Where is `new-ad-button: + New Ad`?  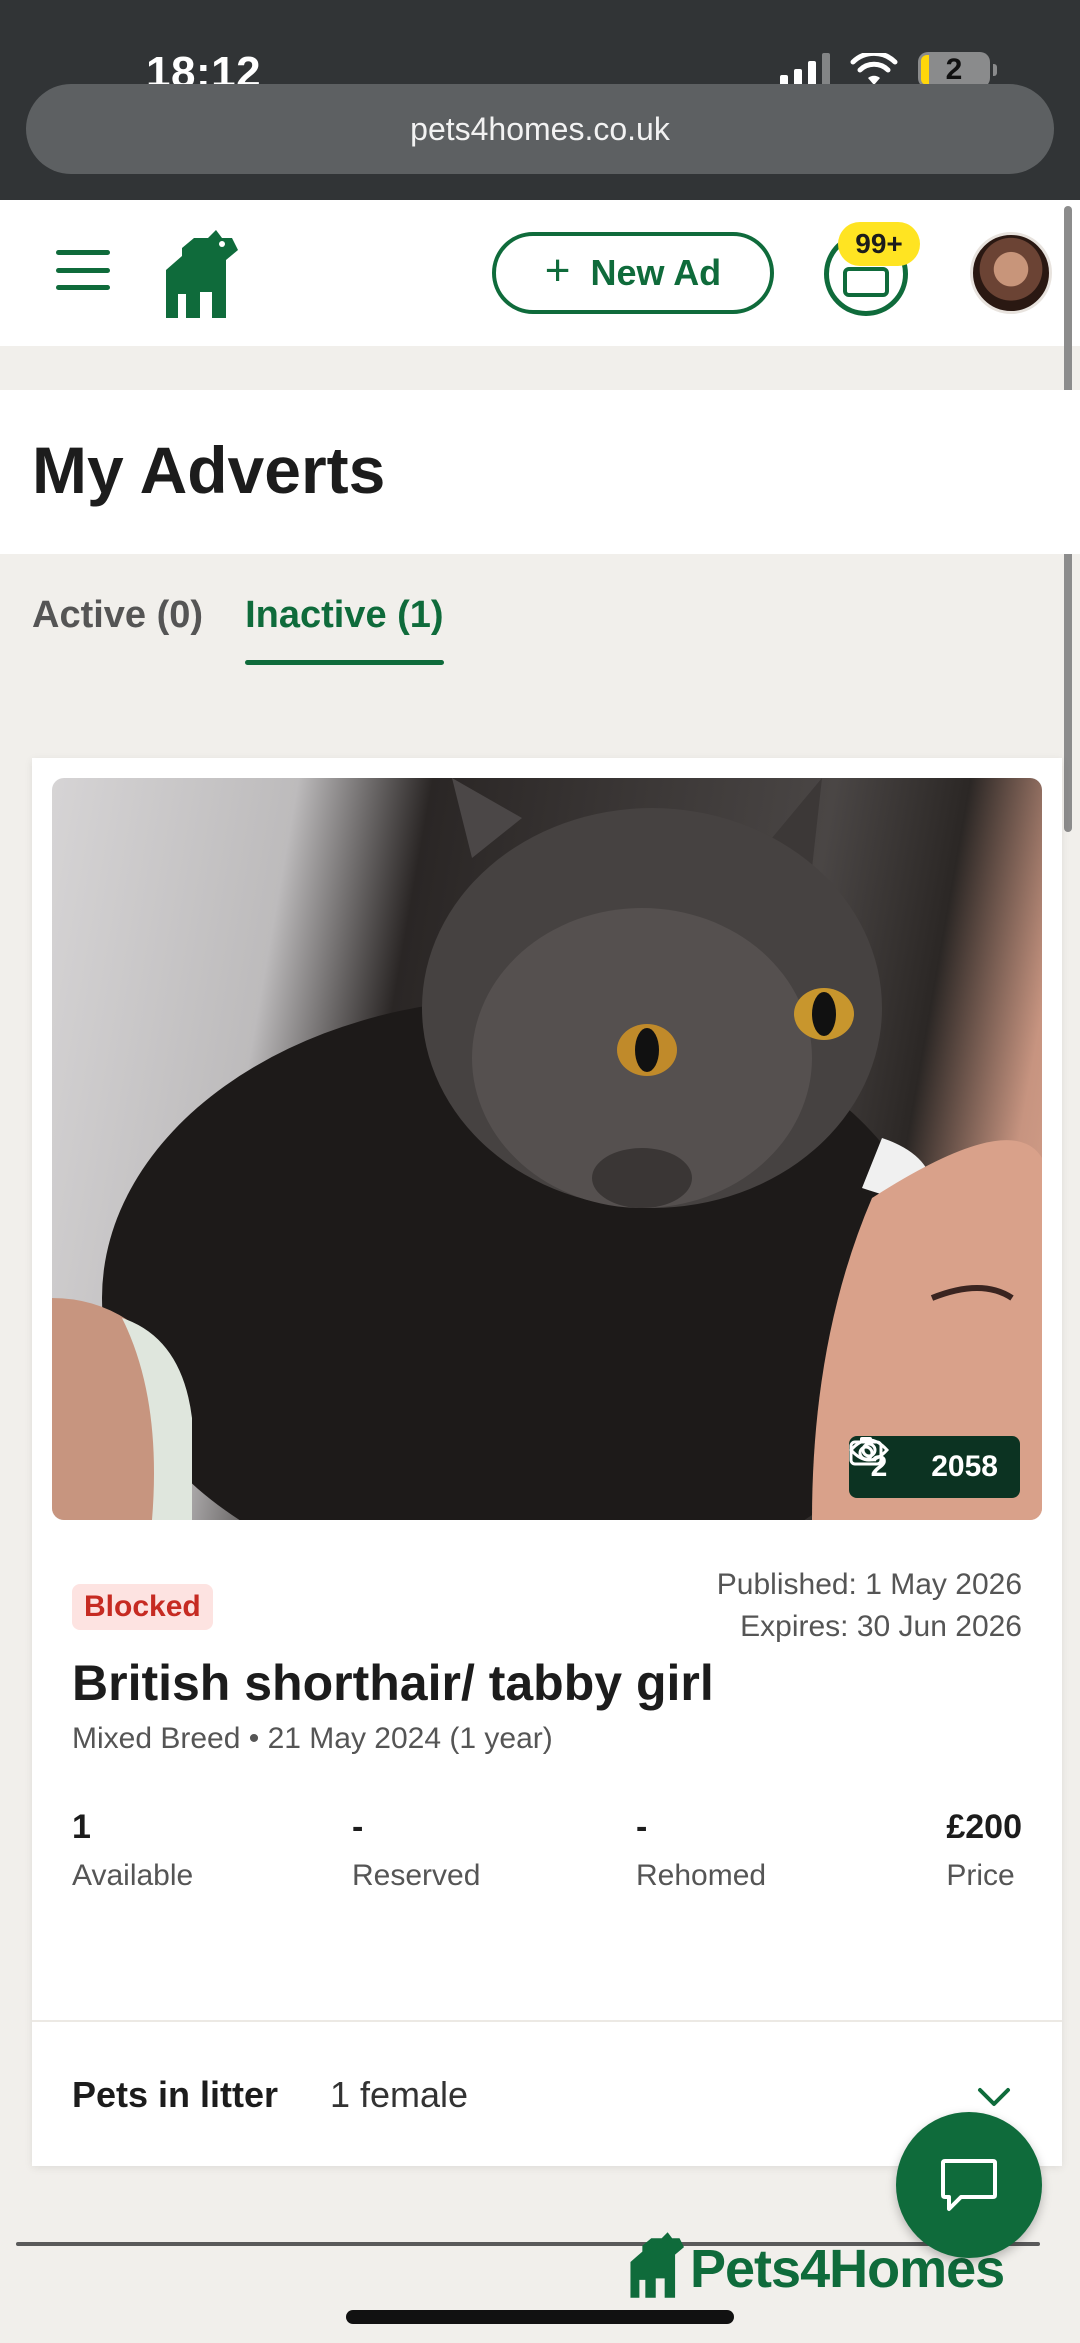
new-ad-button: + New Ad is located at coordinates (633, 273).